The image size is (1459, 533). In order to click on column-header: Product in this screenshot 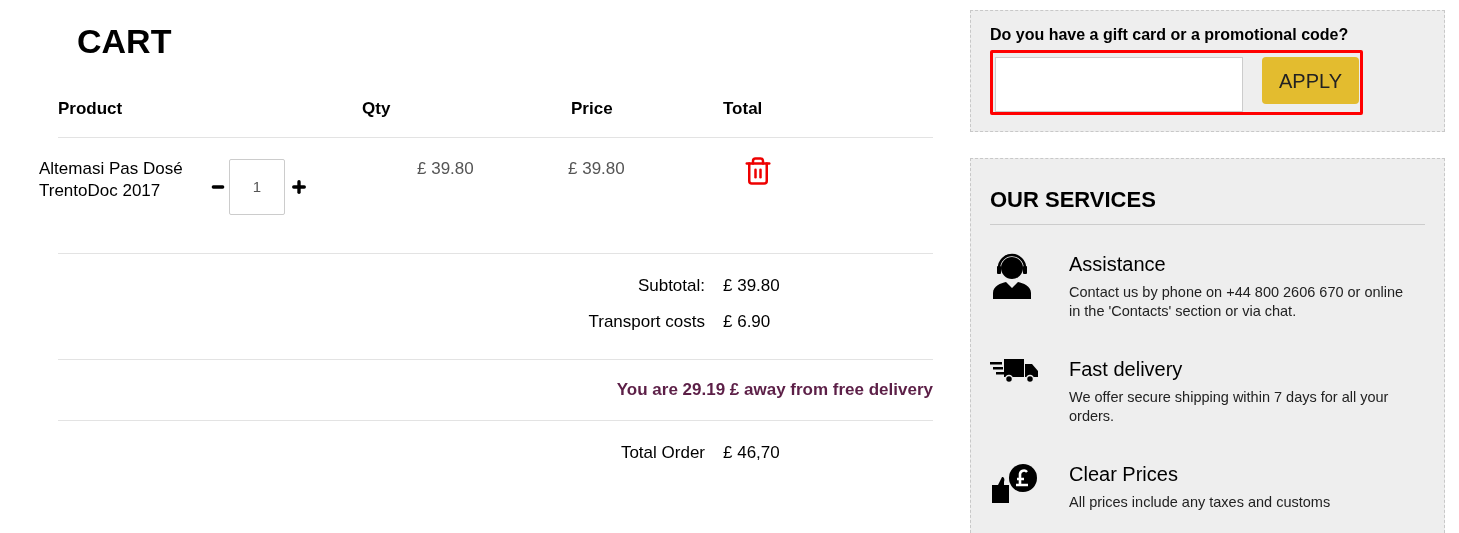, I will do `click(90, 109)`.